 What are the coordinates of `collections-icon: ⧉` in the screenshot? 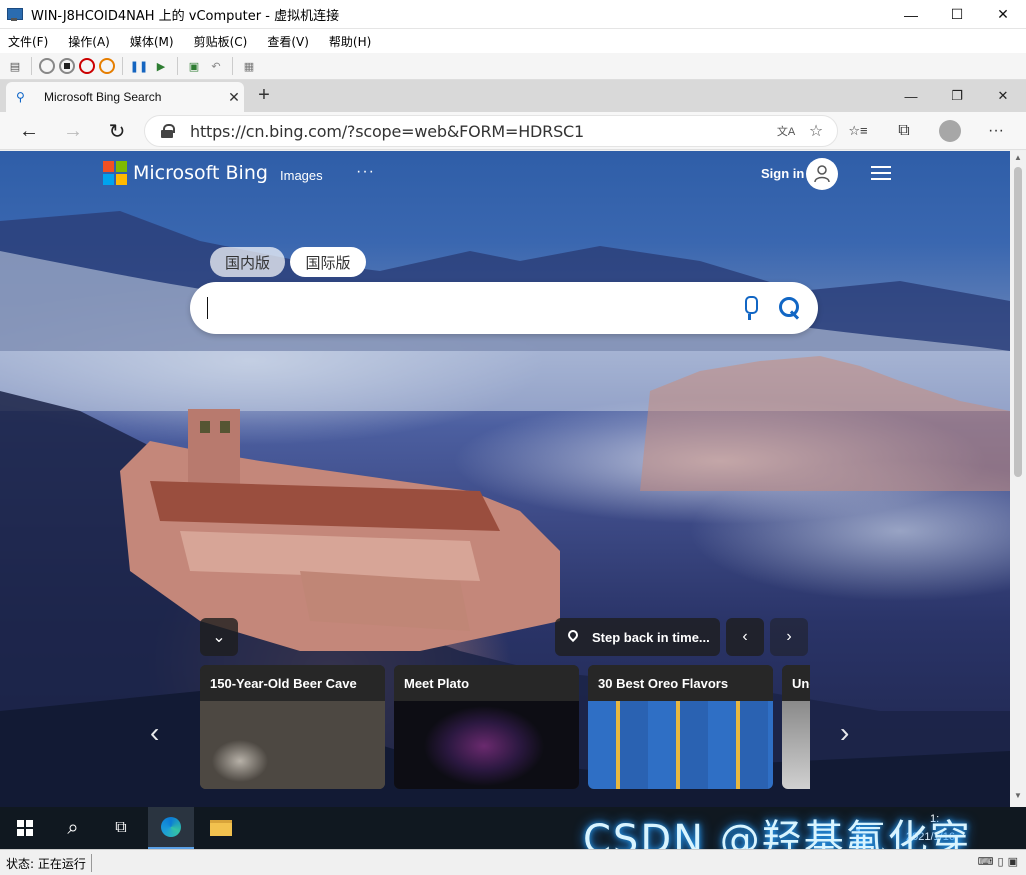 It's located at (904, 131).